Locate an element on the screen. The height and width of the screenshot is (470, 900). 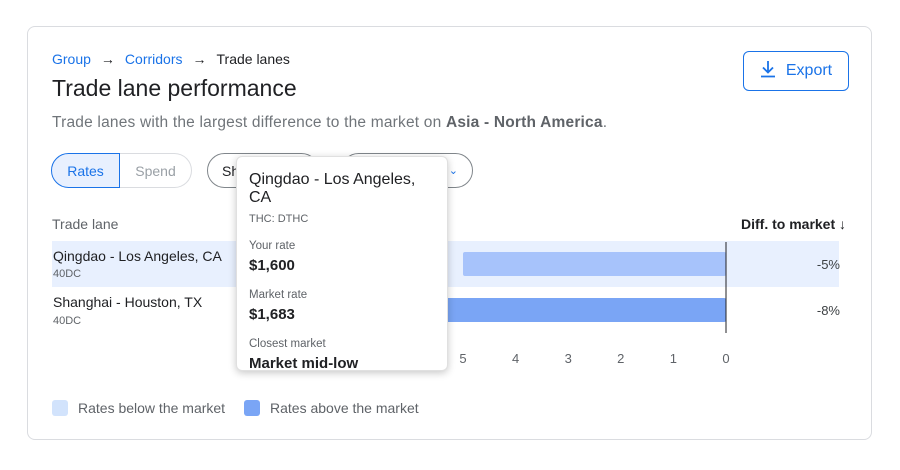
tooltip-title: Qingdao - Los Angeles, CA is located at coordinates (332, 188).